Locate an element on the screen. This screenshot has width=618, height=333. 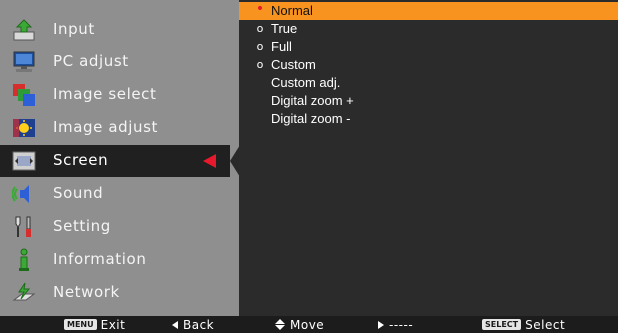
option-custom-adj: Custom adj. is located at coordinates (428, 83).